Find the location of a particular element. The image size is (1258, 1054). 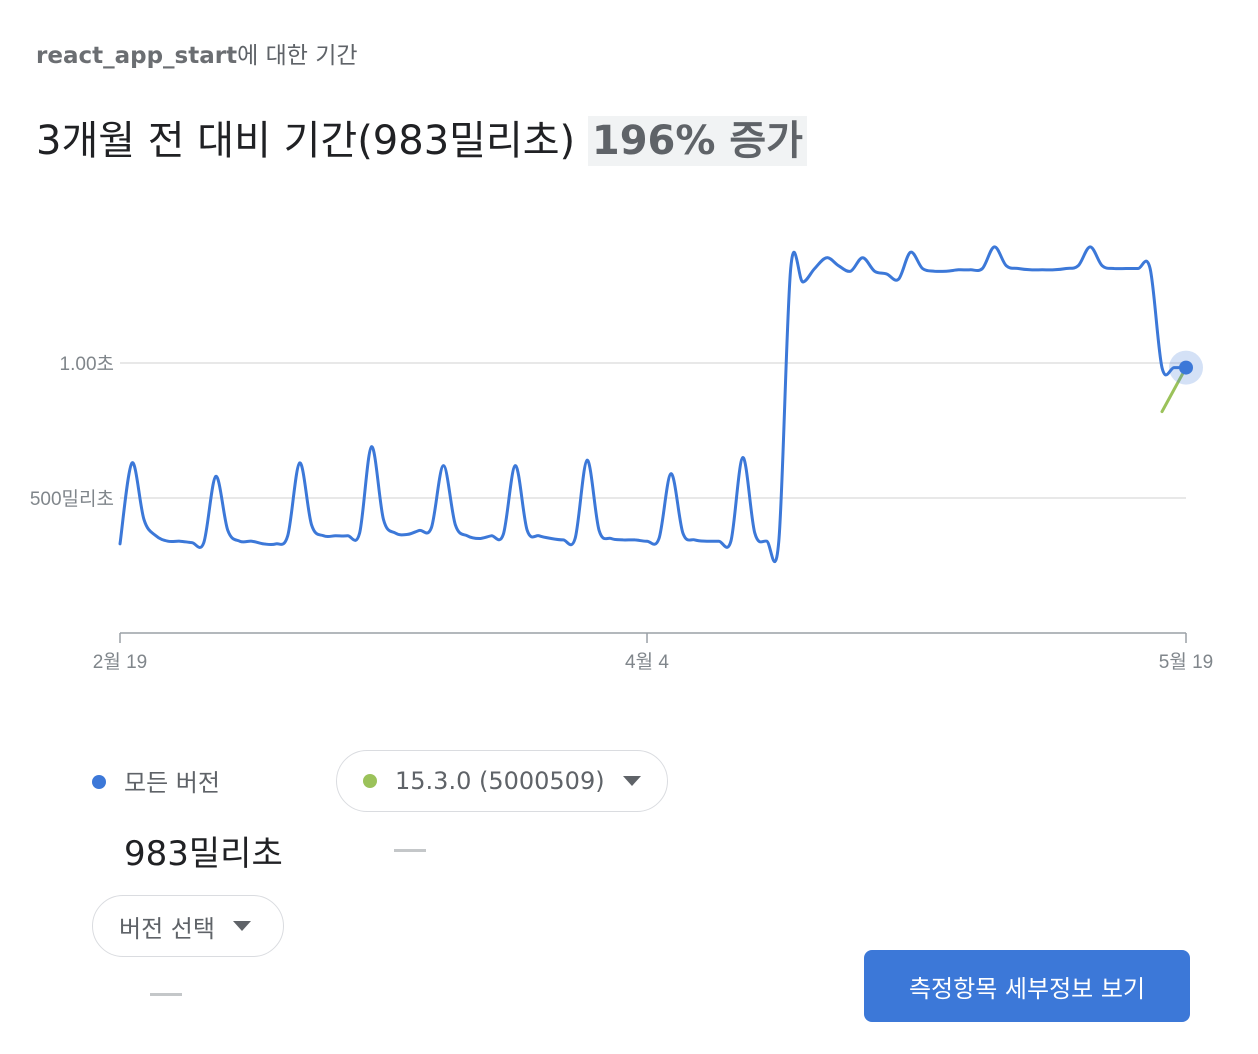

view-metric-details-button: 측정항목 세부정보 보기 is located at coordinates (1027, 986).